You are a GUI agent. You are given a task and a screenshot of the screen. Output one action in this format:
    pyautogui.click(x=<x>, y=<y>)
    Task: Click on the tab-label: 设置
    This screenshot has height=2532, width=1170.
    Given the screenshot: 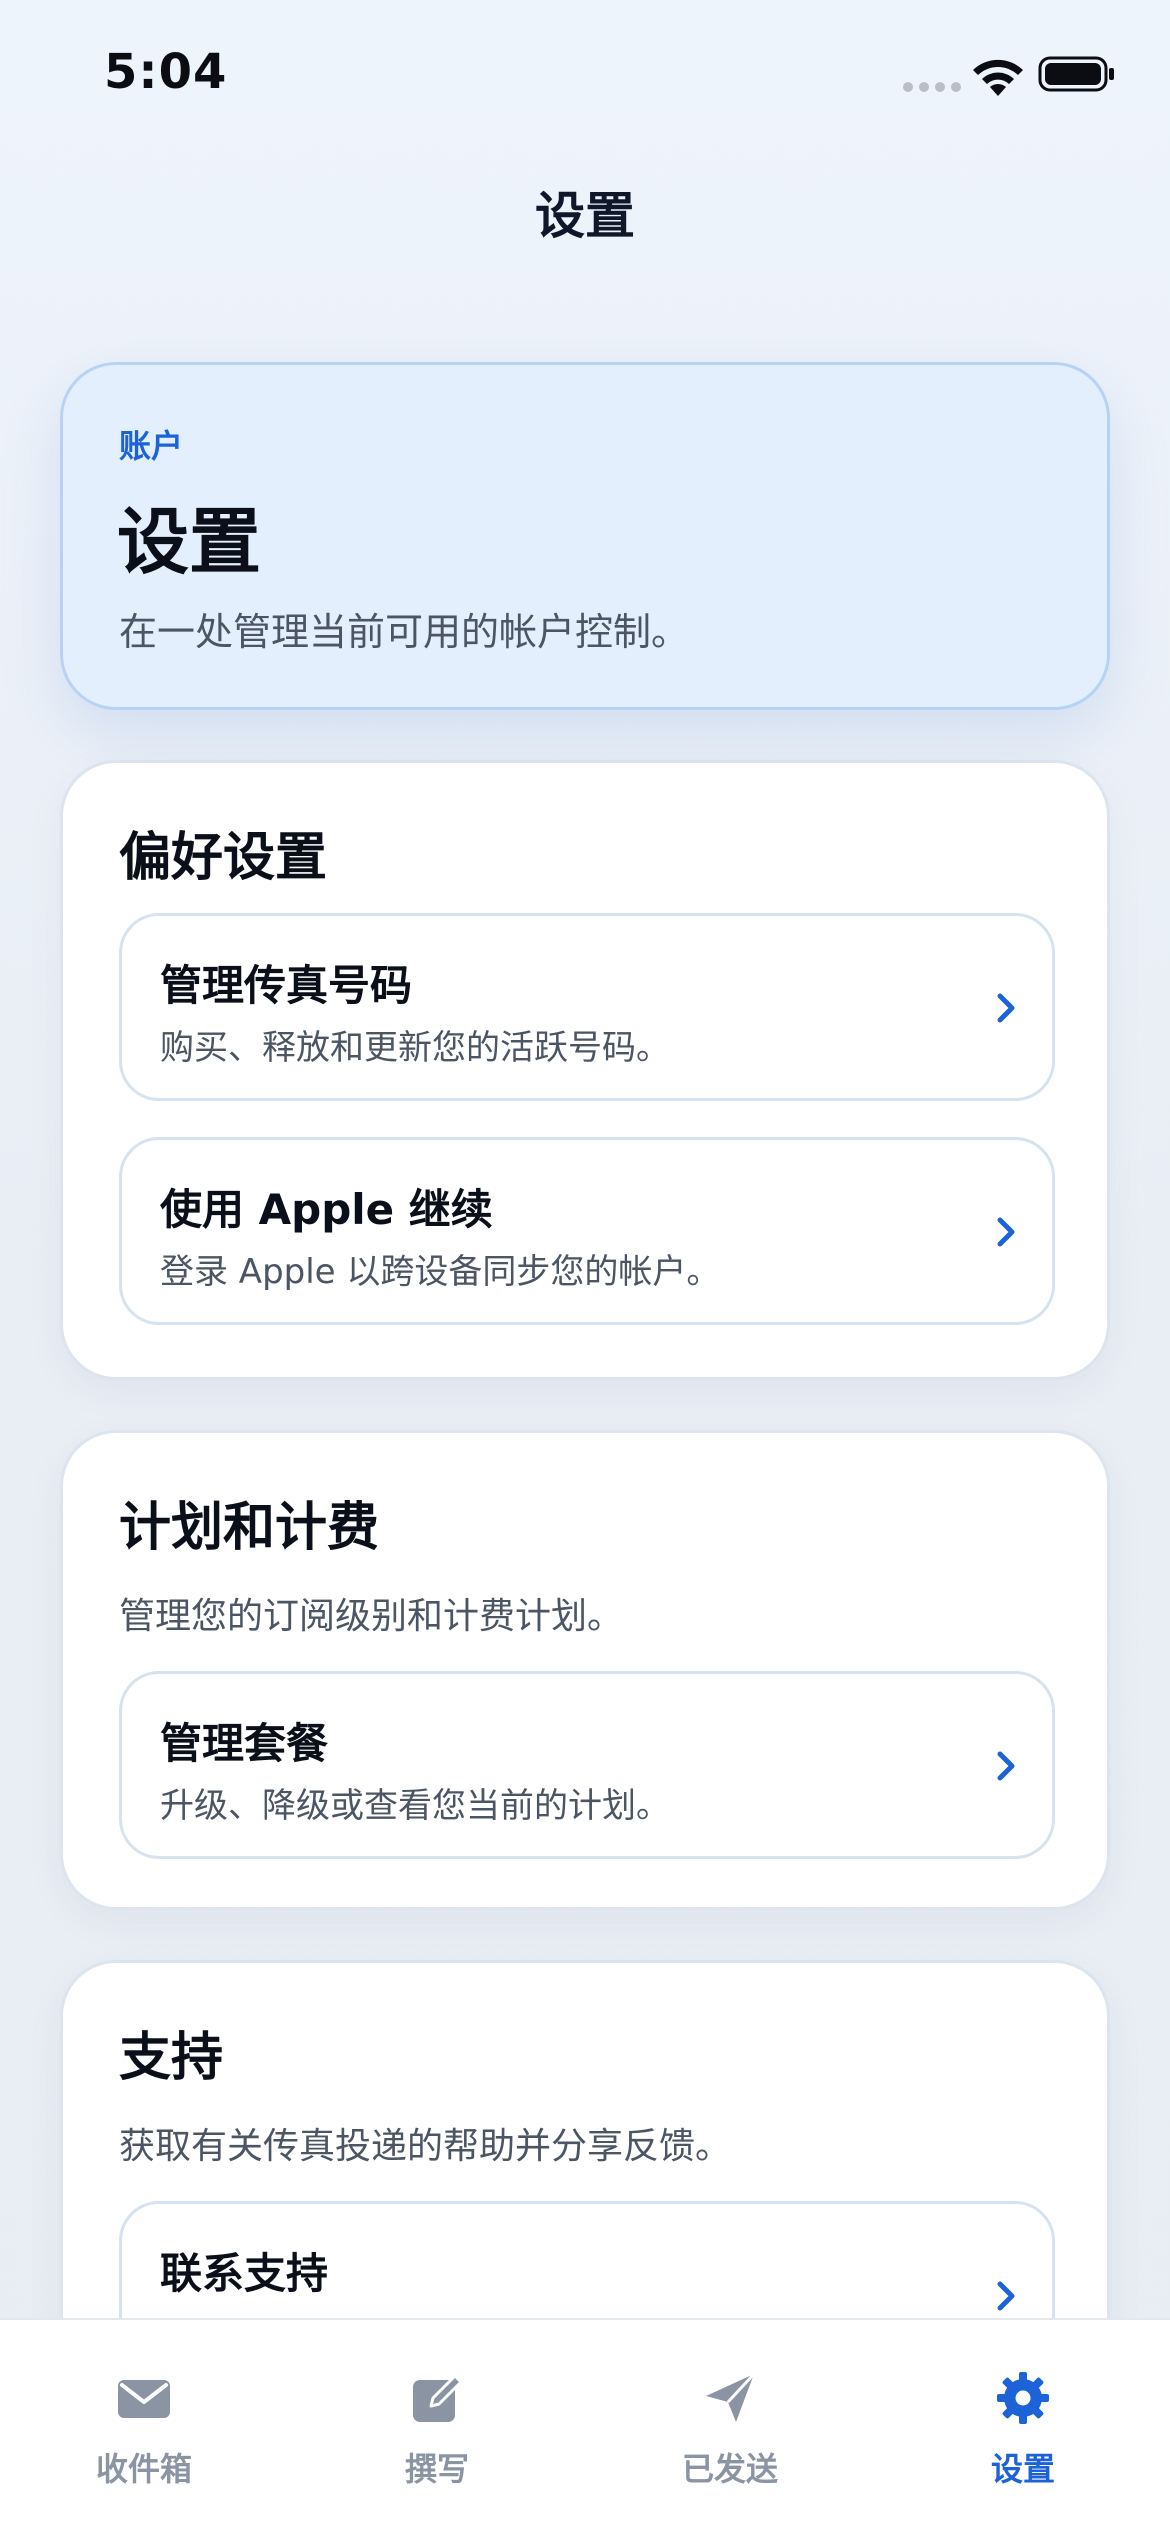 What is the action you would take?
    pyautogui.click(x=1022, y=2469)
    